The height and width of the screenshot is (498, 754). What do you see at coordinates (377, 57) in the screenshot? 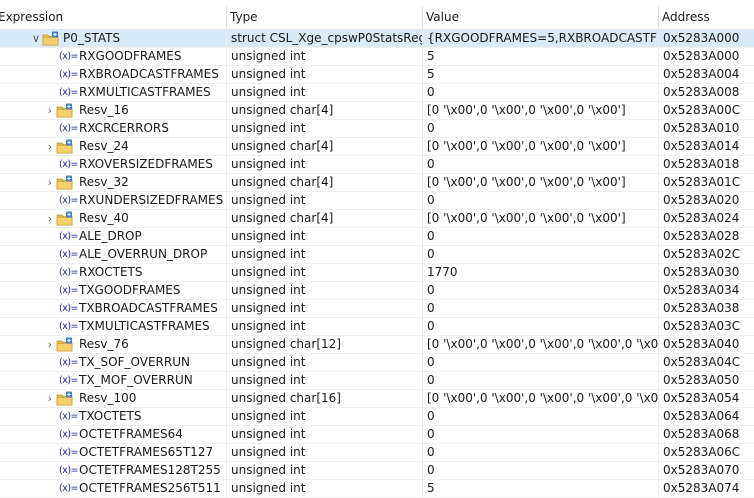
I see `table-row: (x)= RXGOODFRAMES unsigned int 5 0x5283A000` at bounding box center [377, 57].